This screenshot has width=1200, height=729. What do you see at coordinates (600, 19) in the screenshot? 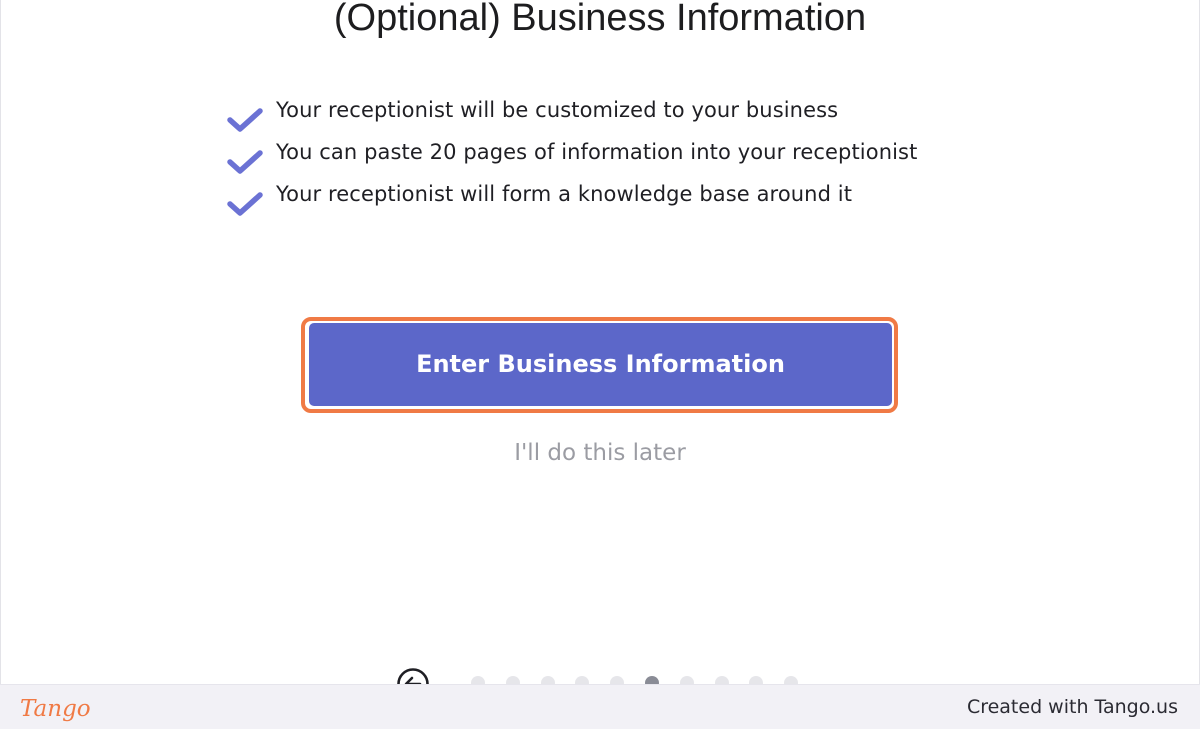
I see `page-title: (Optional) Business Information` at bounding box center [600, 19].